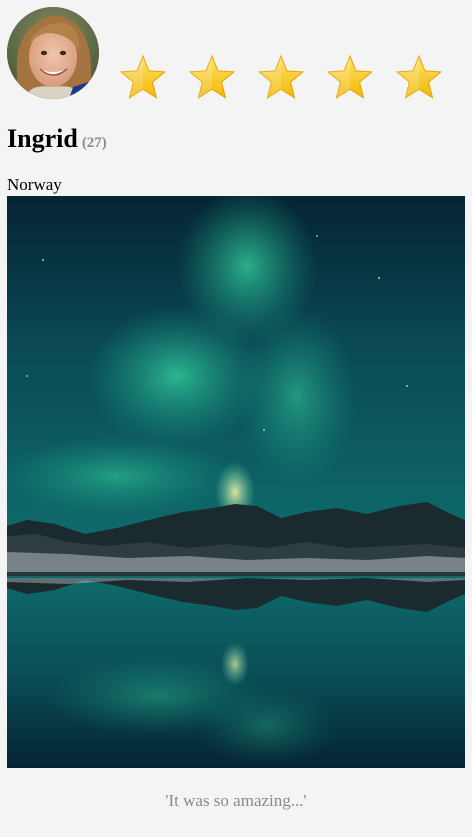 This screenshot has width=472, height=837. Describe the element at coordinates (42, 138) in the screenshot. I see `profile-name: Ingrid` at that location.